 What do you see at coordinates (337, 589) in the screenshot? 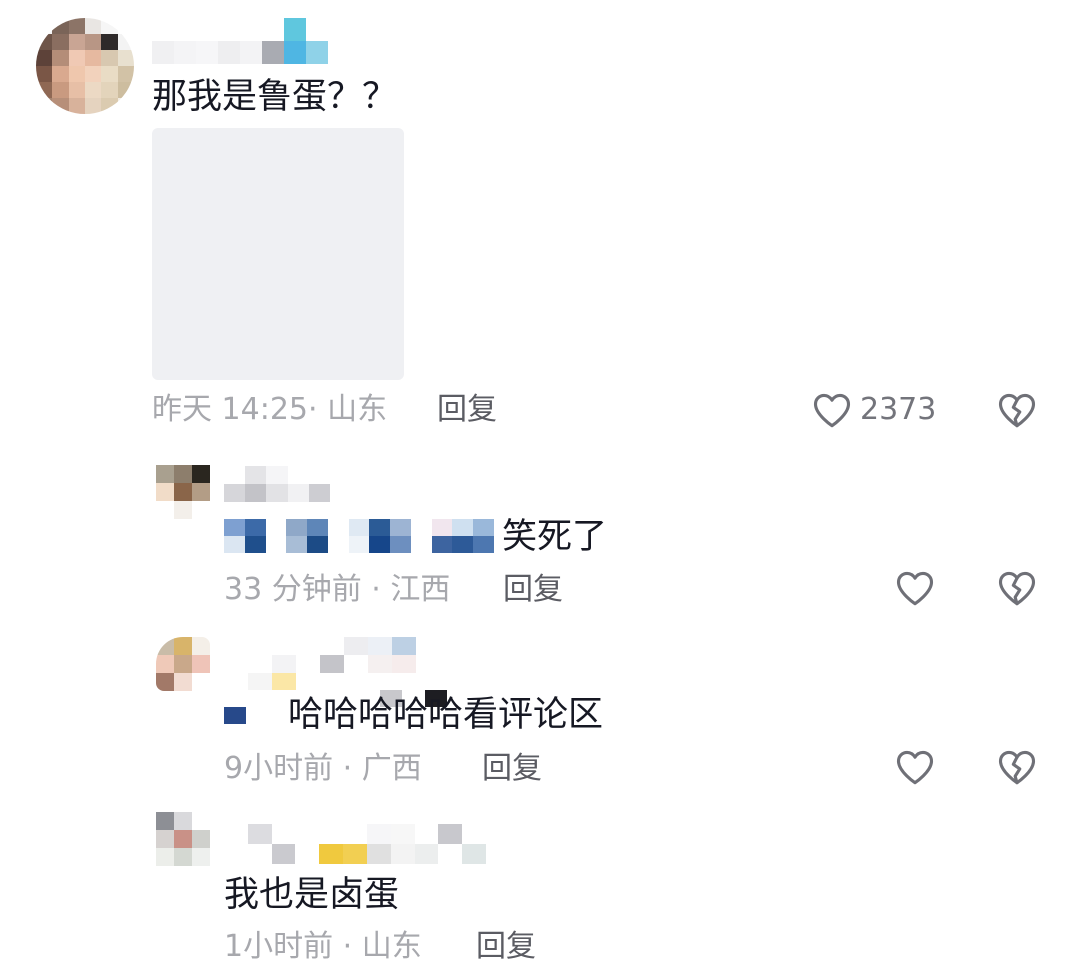
I see `comment-meta: 33 分钟前 · 江西` at bounding box center [337, 589].